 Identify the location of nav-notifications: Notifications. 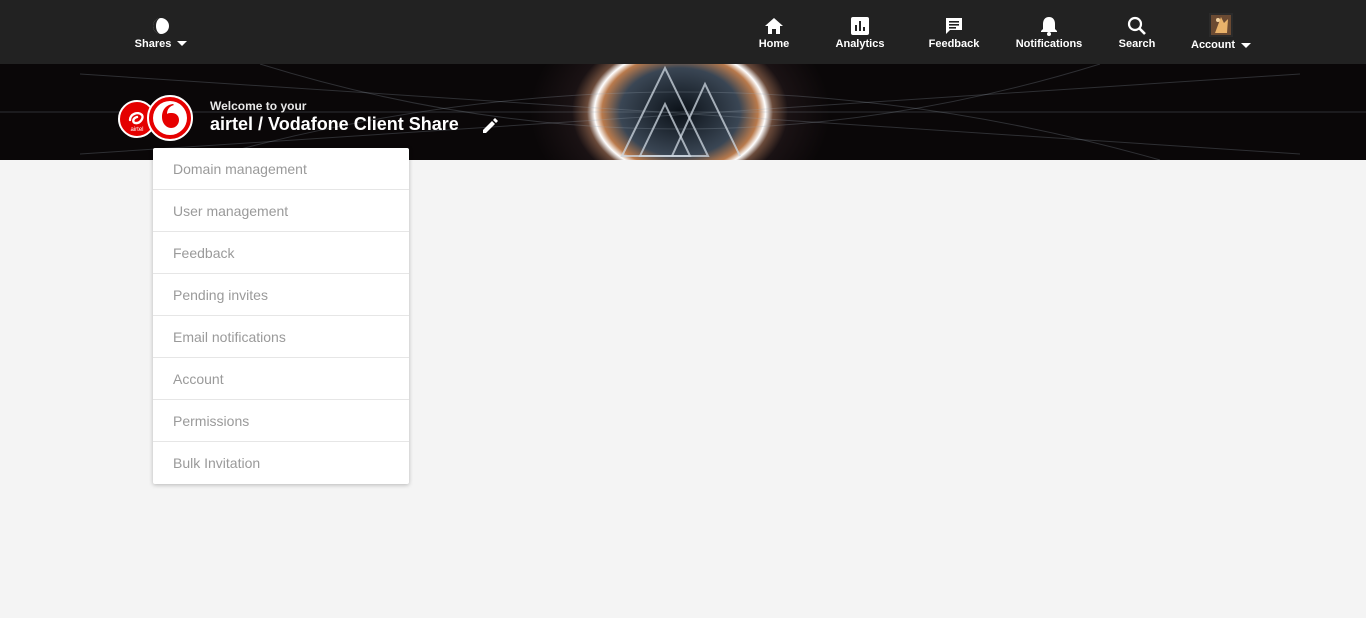
(1049, 32).